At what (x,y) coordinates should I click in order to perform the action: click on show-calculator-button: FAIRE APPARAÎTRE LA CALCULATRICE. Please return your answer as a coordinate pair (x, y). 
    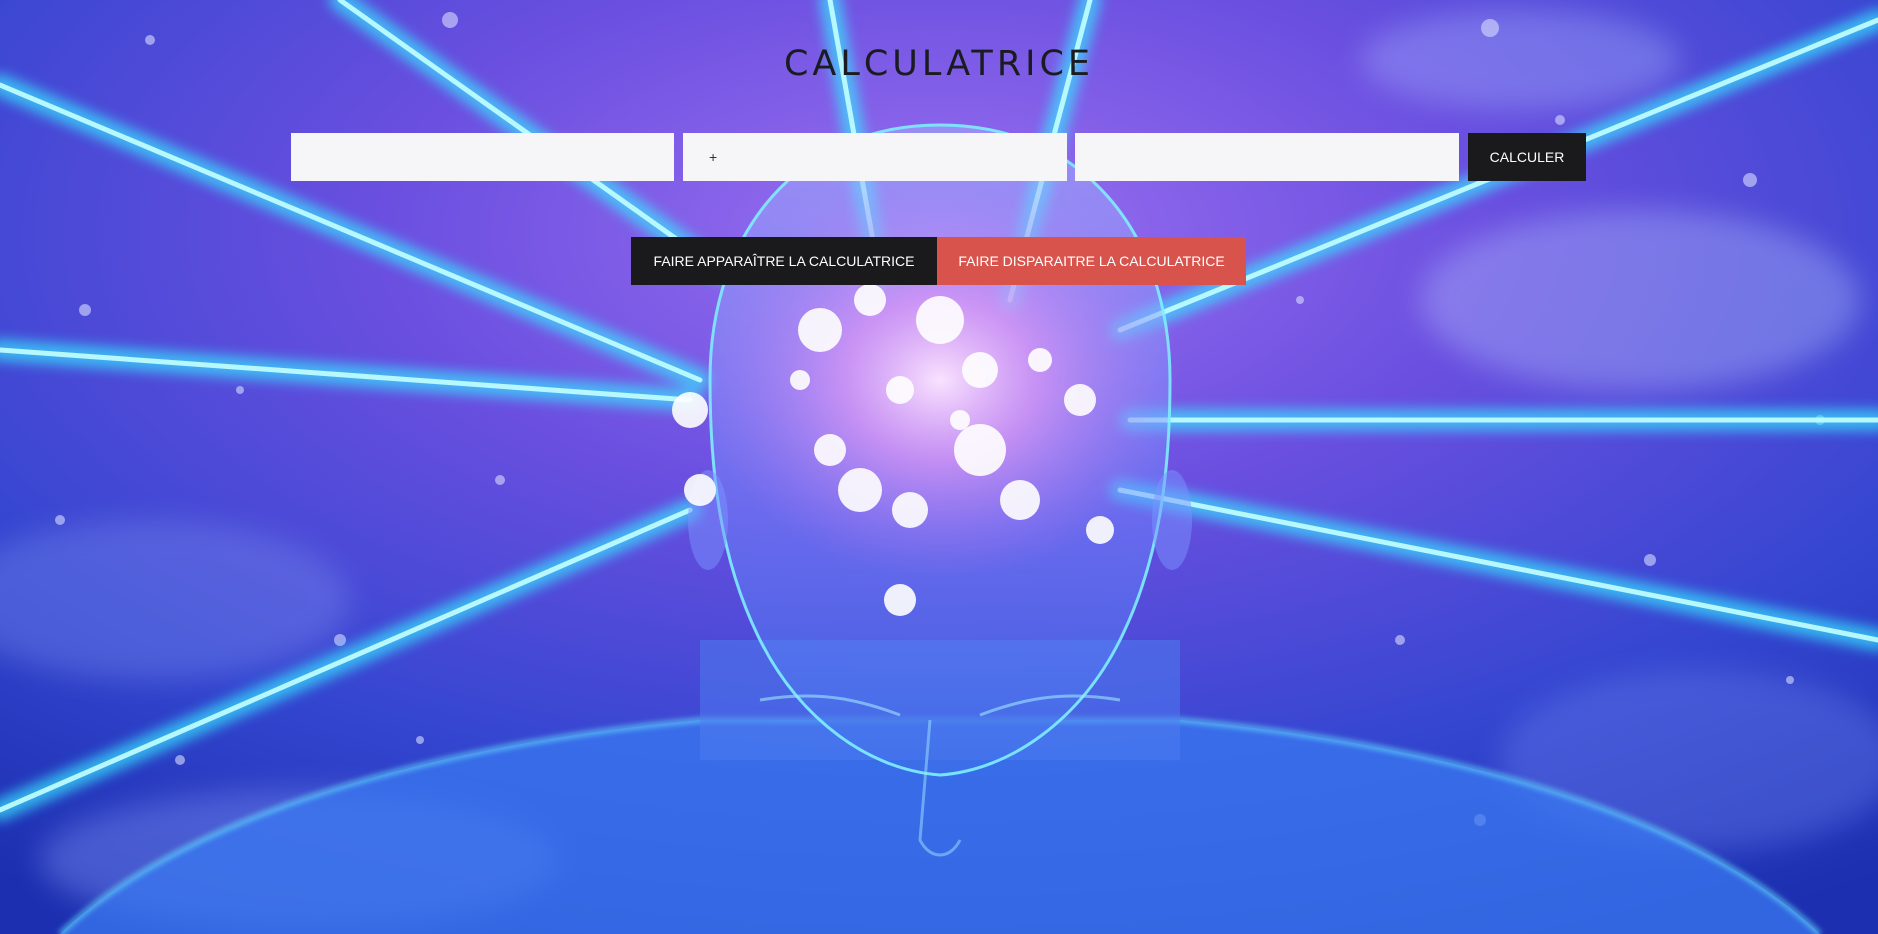
    Looking at the image, I should click on (784, 261).